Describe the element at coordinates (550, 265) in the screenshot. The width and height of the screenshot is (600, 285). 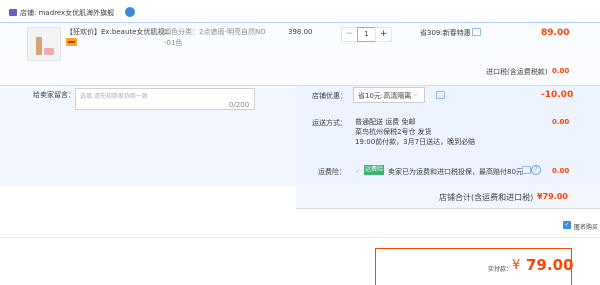
I see `pay-total: 79.00` at that location.